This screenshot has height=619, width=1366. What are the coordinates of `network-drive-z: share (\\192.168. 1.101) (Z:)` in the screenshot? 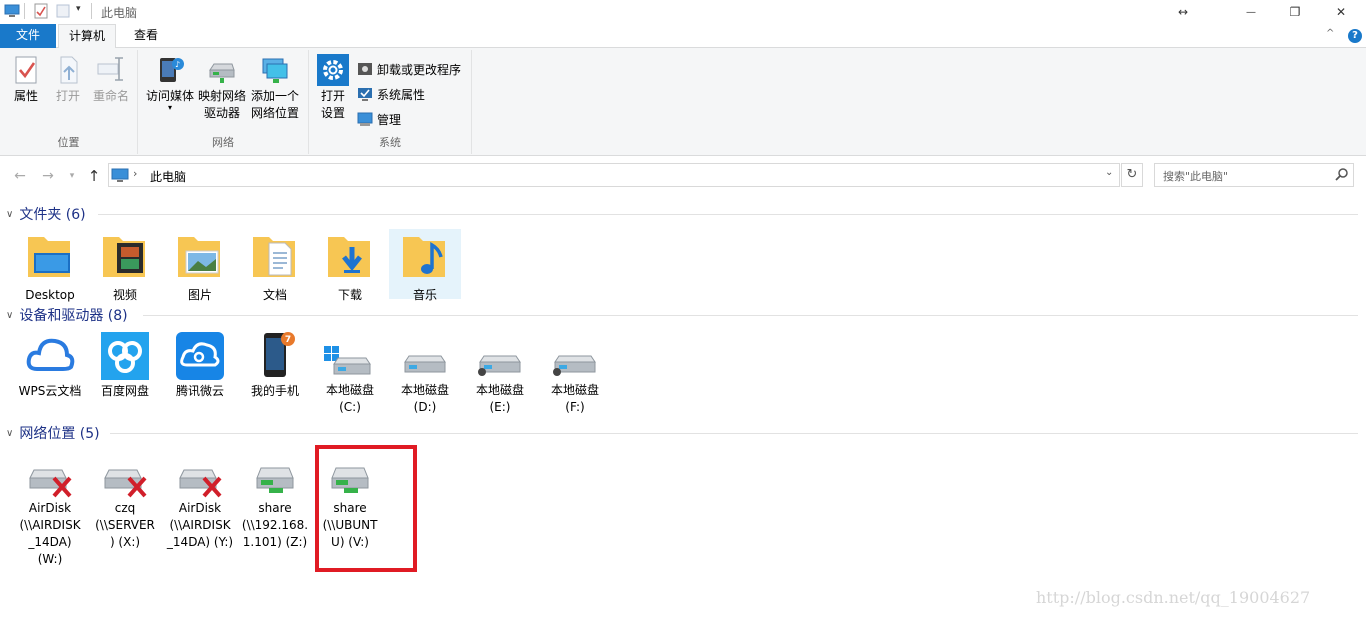 It's located at (275, 506).